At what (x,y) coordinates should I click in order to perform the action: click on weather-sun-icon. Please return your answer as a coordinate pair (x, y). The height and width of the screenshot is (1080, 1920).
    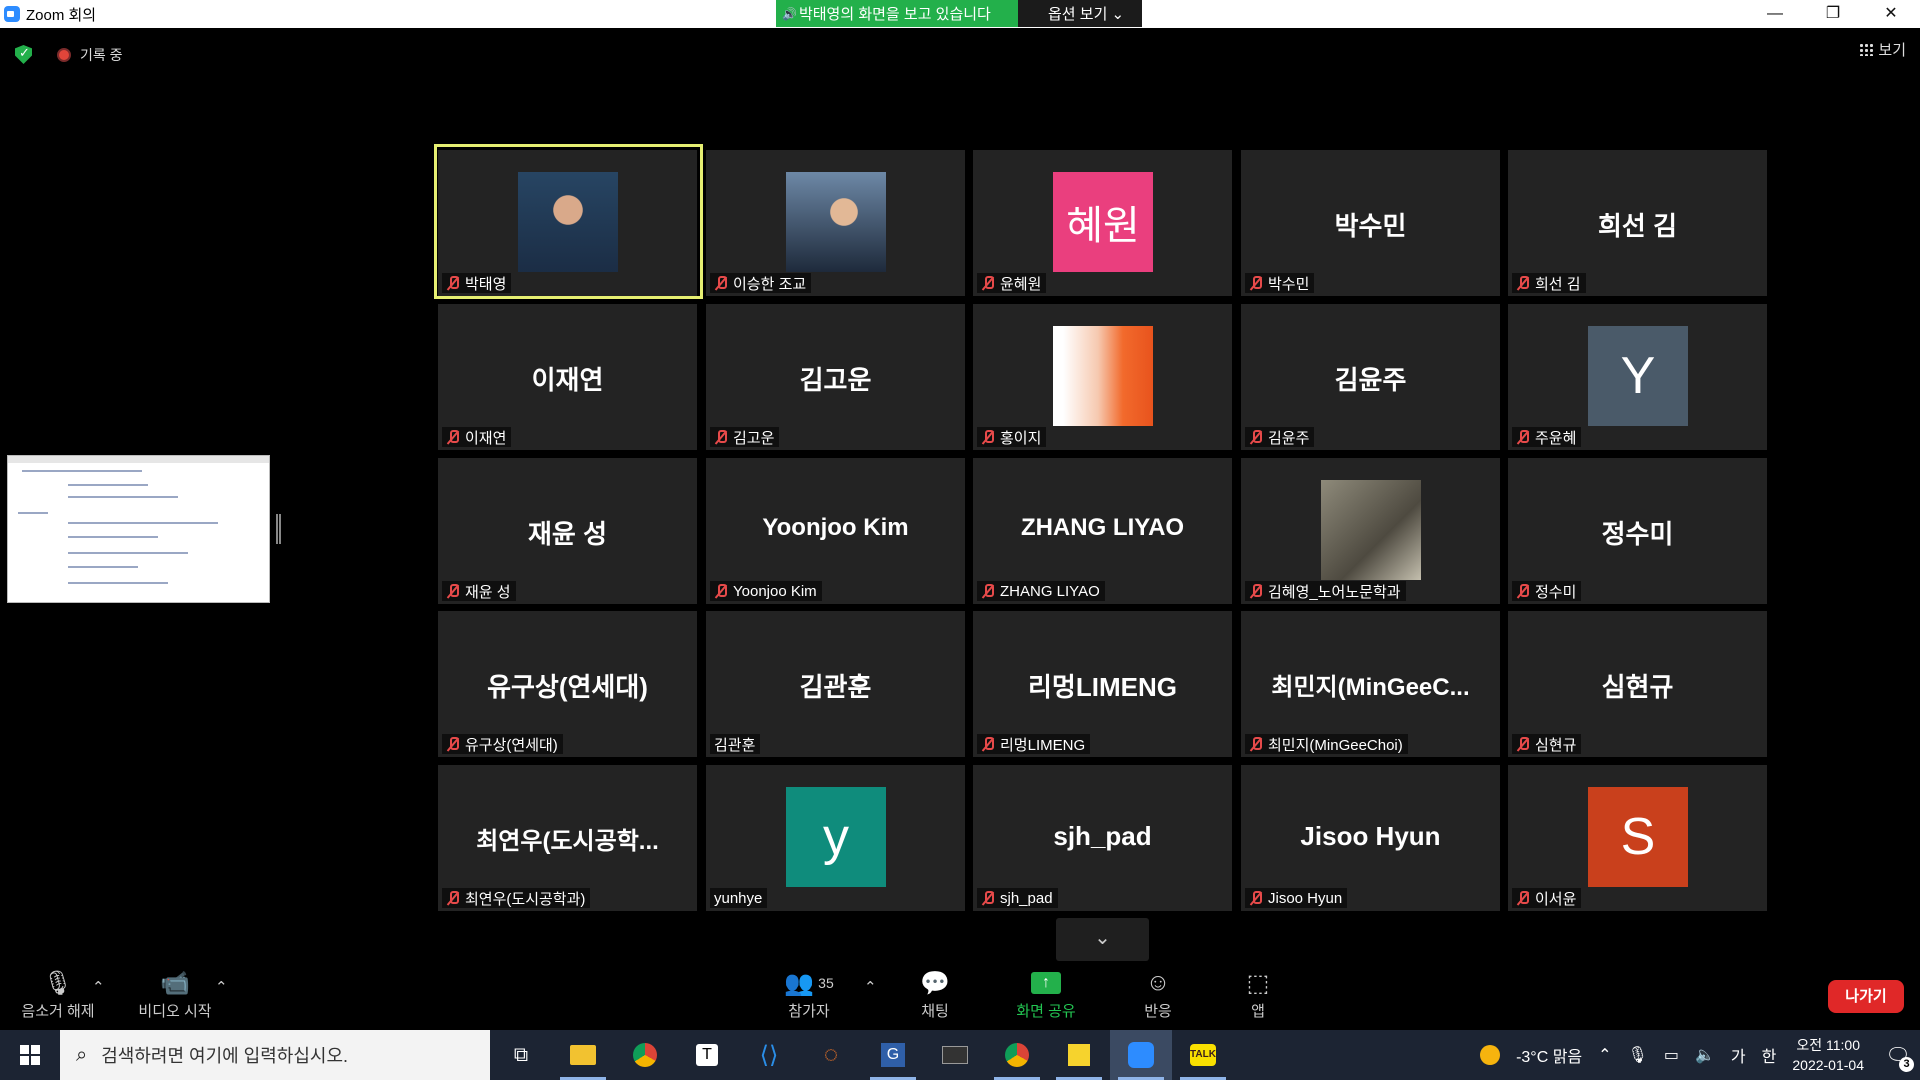
    Looking at the image, I should click on (1490, 1055).